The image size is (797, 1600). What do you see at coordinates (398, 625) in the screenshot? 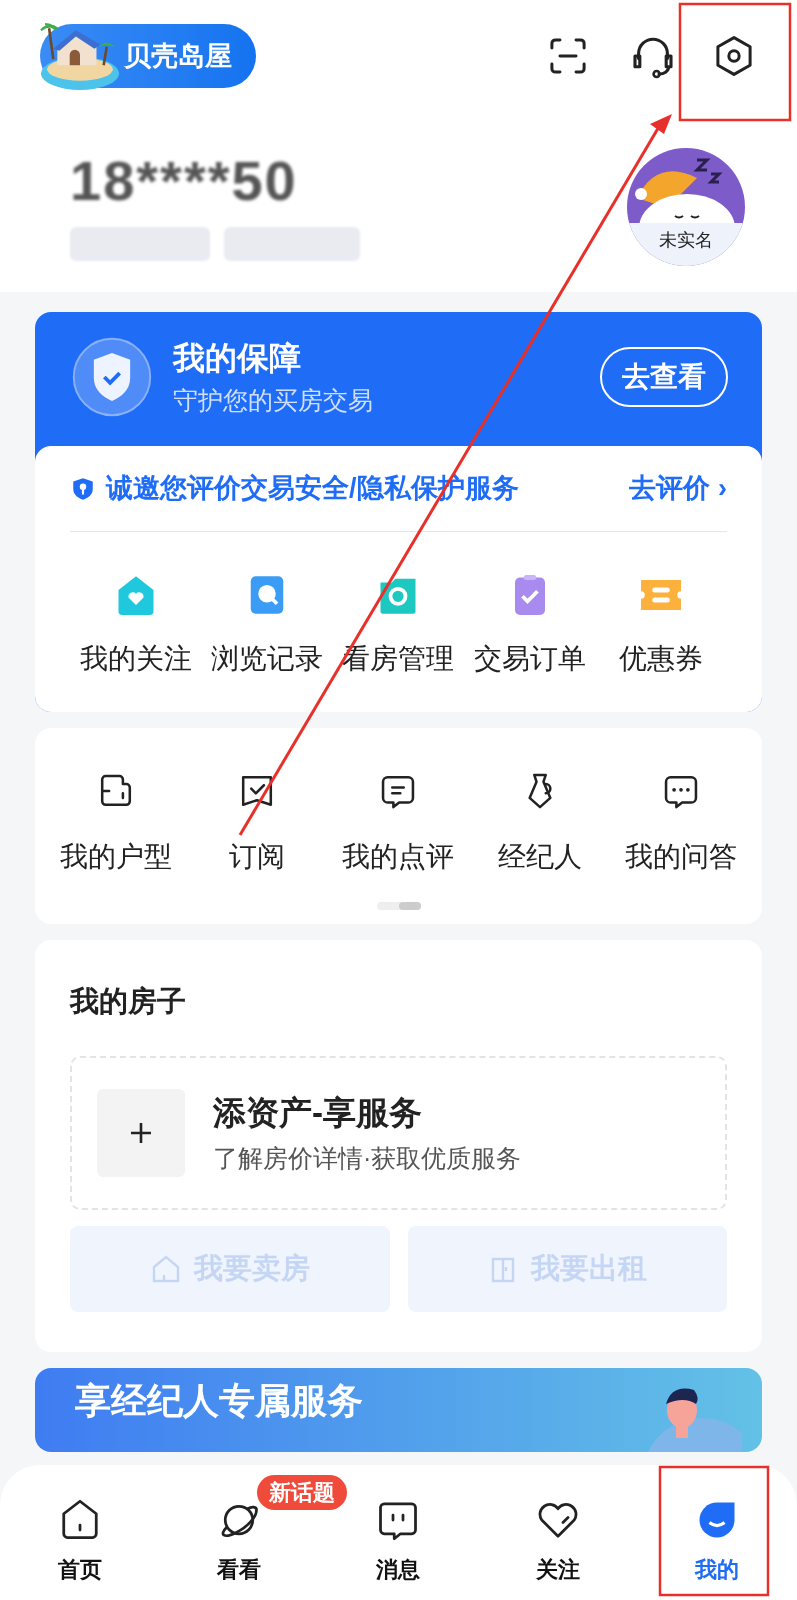
I see `quick-link: 看房管理` at bounding box center [398, 625].